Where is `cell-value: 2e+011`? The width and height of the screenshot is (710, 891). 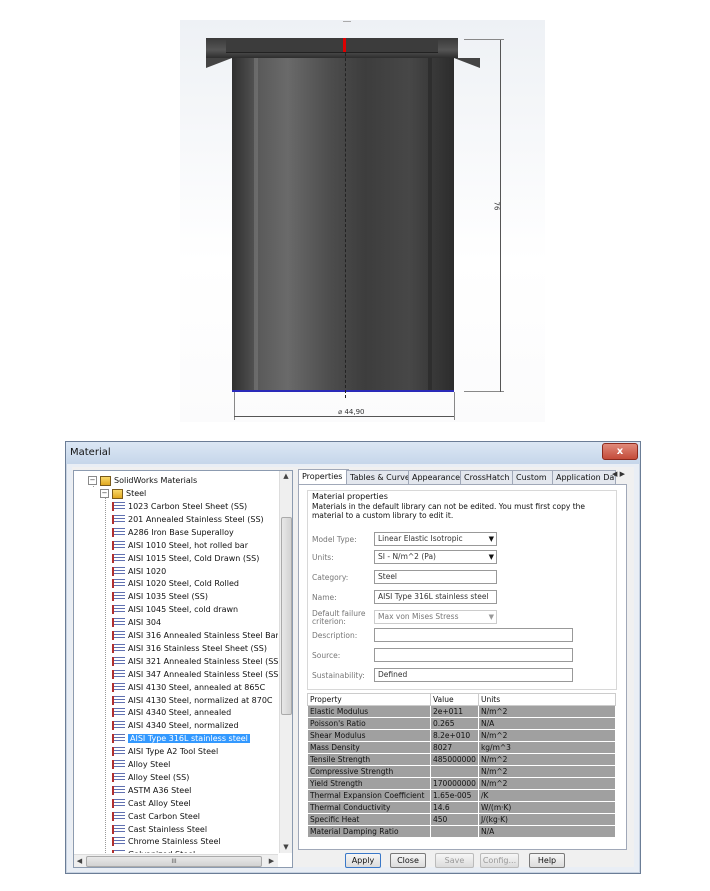
cell-value: 2e+011 is located at coordinates (454, 711).